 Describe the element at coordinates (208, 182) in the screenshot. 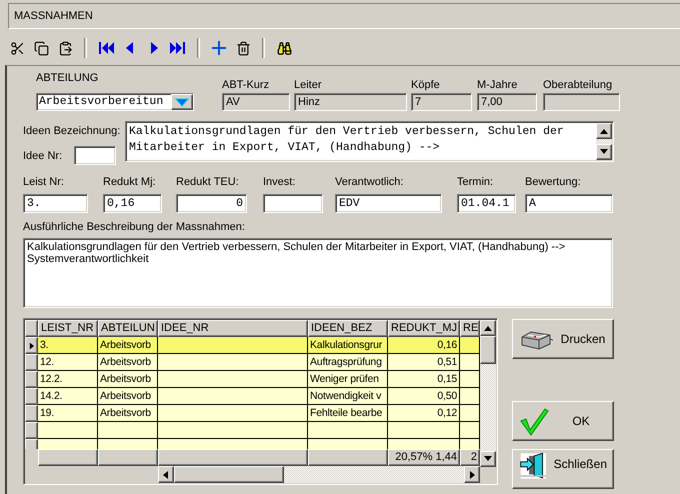

I see `field-label: Redukt TEU:` at that location.